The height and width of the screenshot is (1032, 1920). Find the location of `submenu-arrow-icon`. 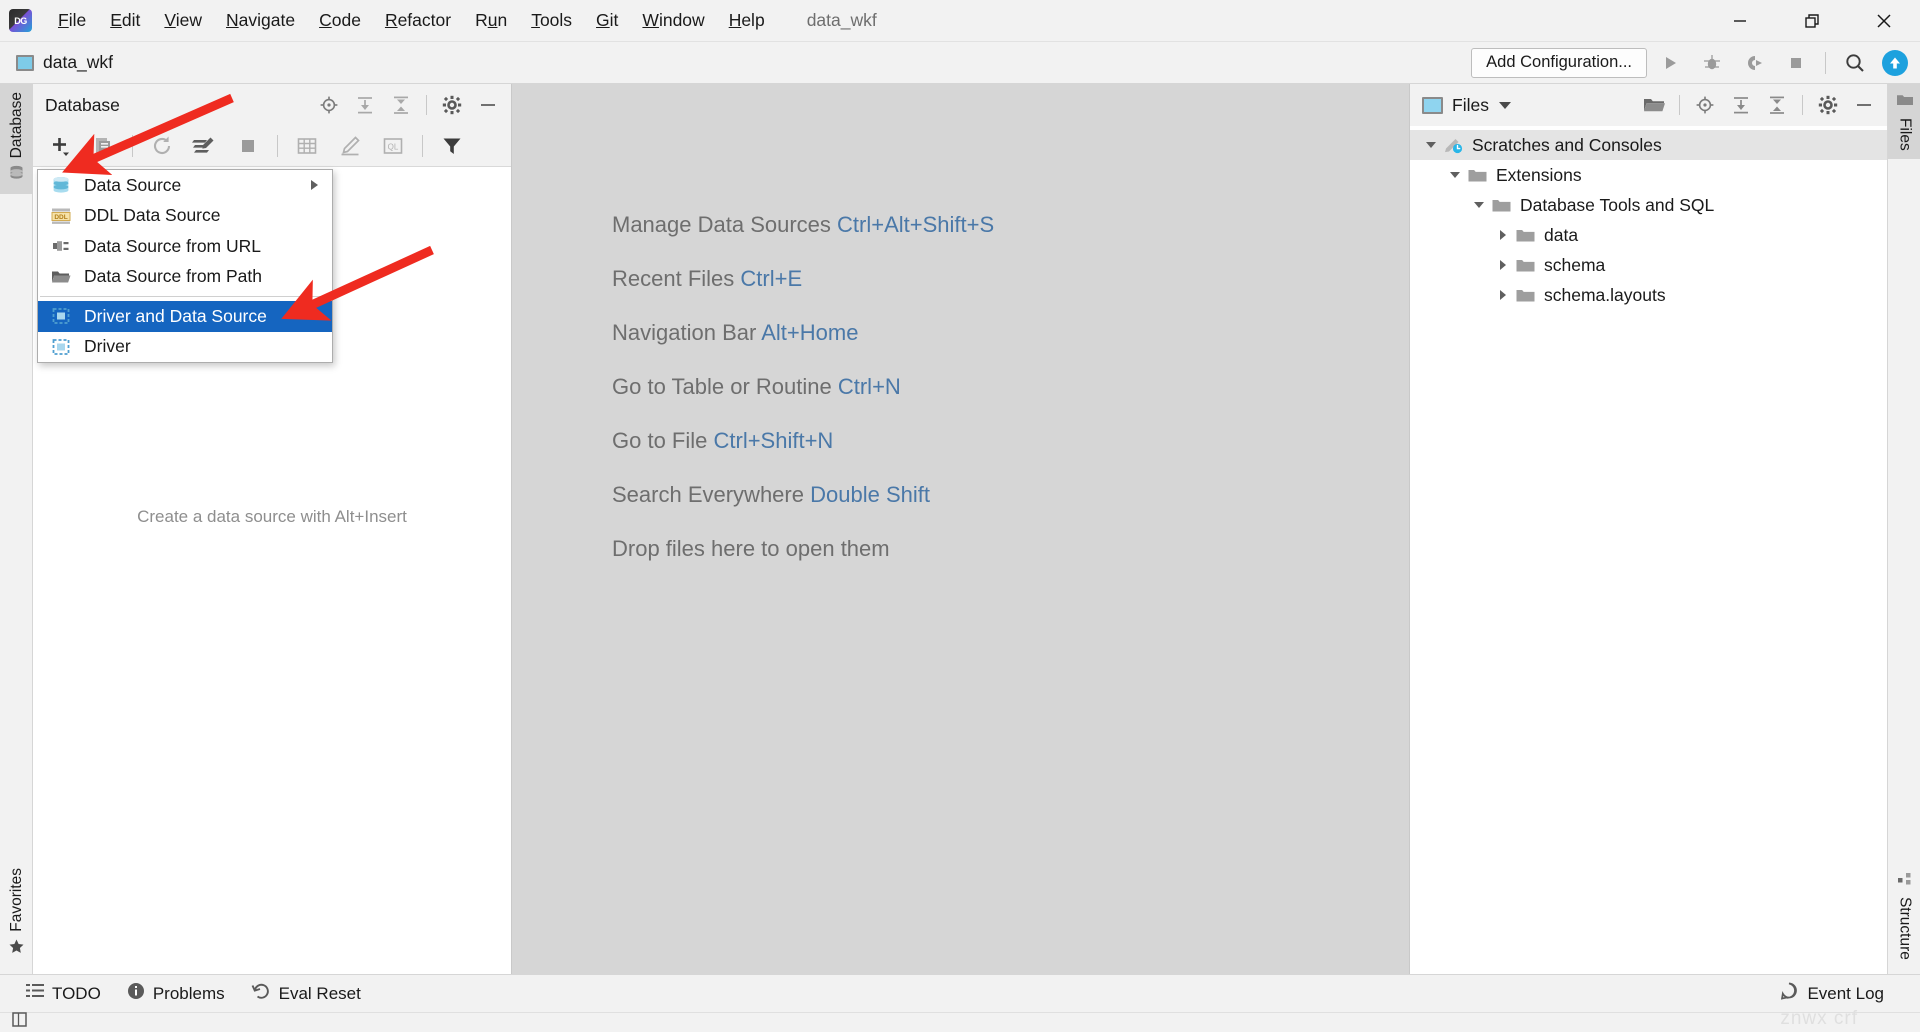

submenu-arrow-icon is located at coordinates (314, 185).